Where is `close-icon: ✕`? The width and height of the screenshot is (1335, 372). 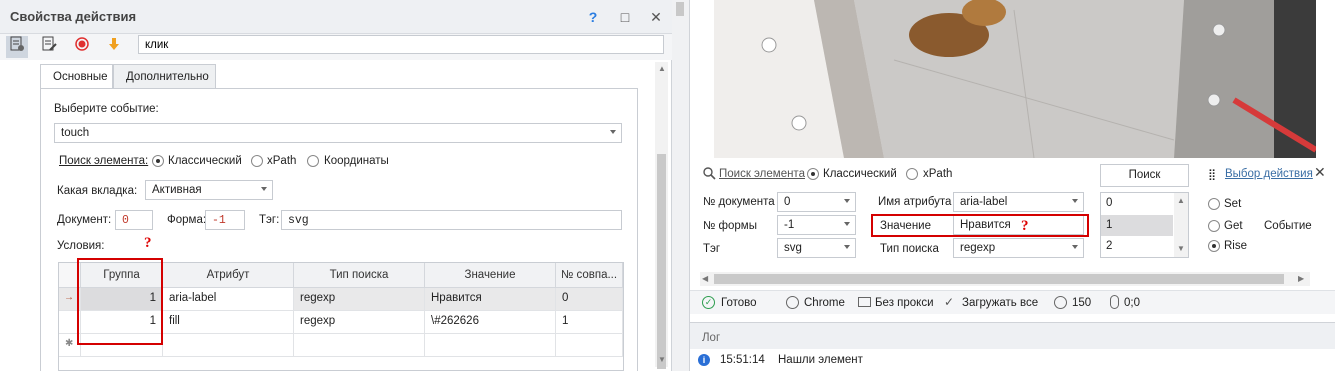
close-icon: ✕ is located at coordinates (1320, 172).